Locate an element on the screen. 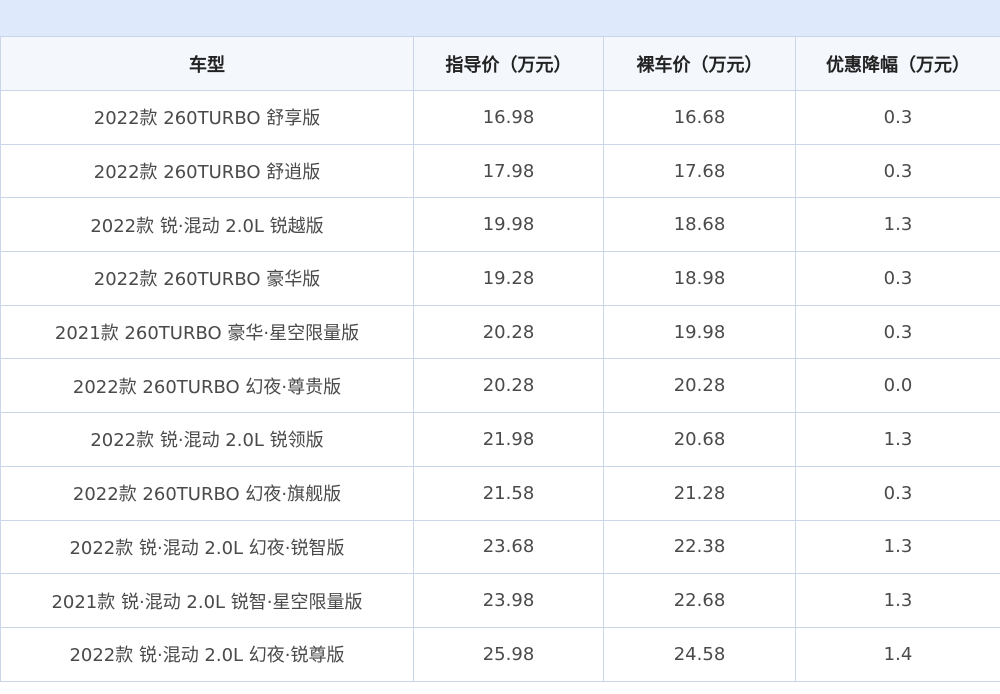 Image resolution: width=1000 pixels, height=694 pixels. cell-model: 2021款 260TURBO 豪华·星空限量版 is located at coordinates (207, 332).